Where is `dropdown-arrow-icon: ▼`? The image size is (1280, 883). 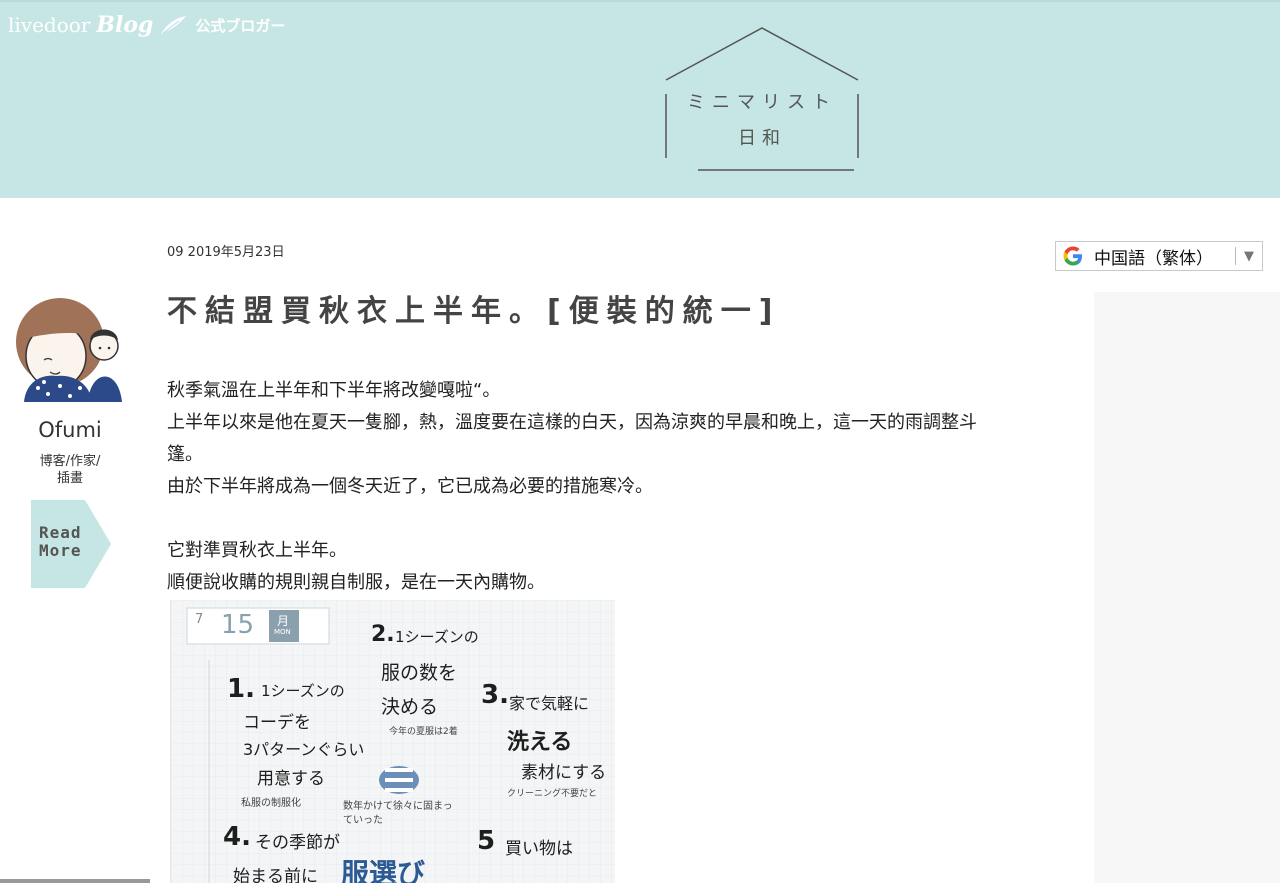
dropdown-arrow-icon: ▼ is located at coordinates (1249, 256).